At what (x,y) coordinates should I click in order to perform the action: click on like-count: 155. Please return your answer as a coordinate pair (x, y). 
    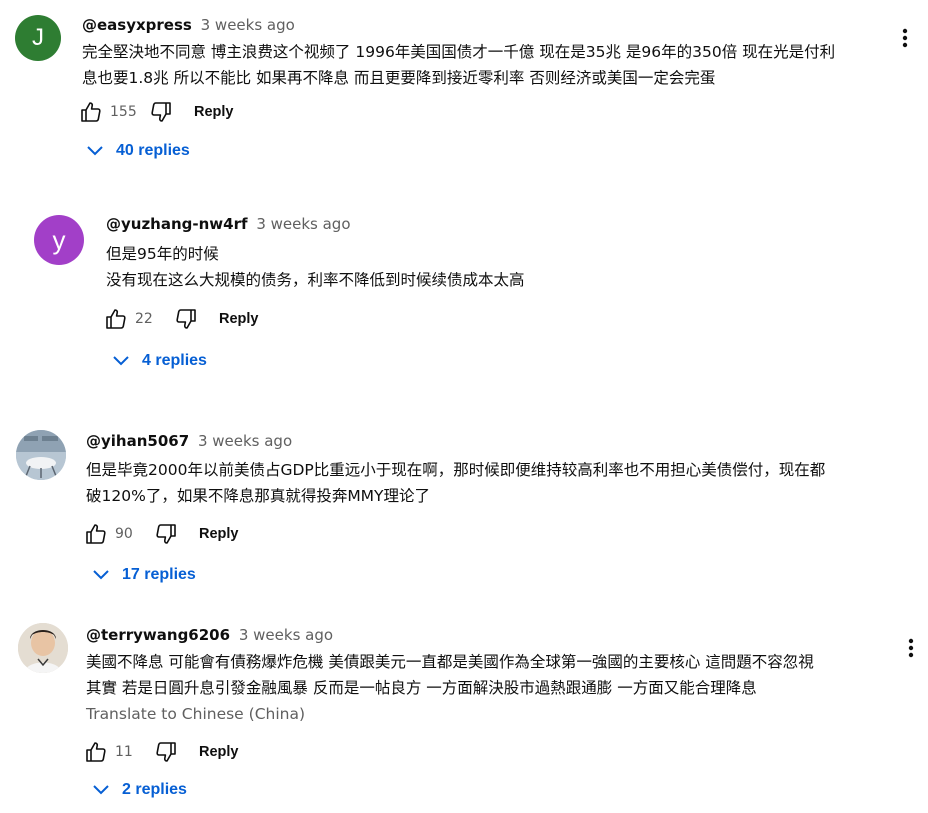
    Looking at the image, I should click on (123, 112).